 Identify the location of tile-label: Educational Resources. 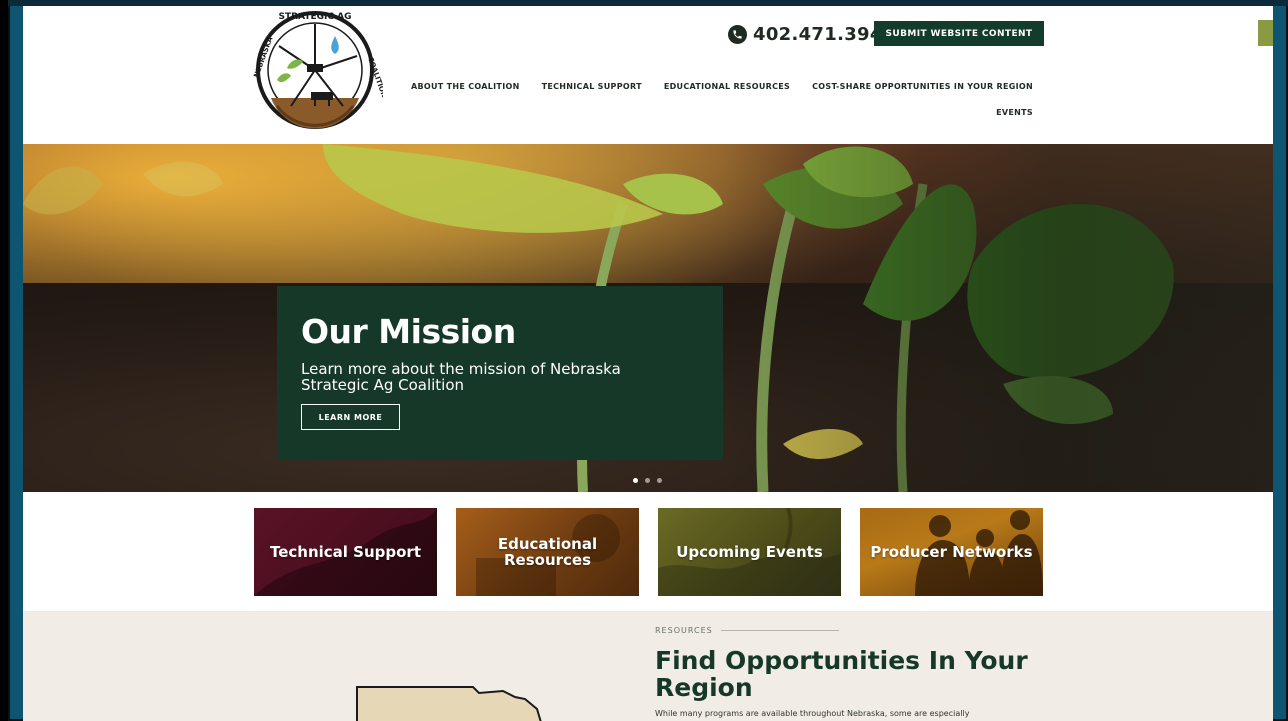
(547, 552).